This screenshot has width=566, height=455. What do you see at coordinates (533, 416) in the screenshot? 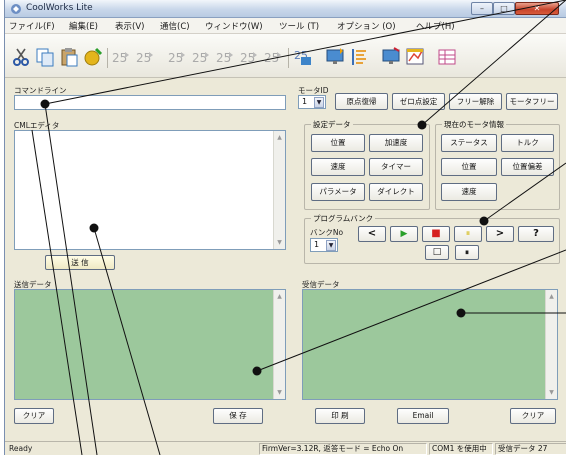
I see `receive-clear-button: クリア` at bounding box center [533, 416].